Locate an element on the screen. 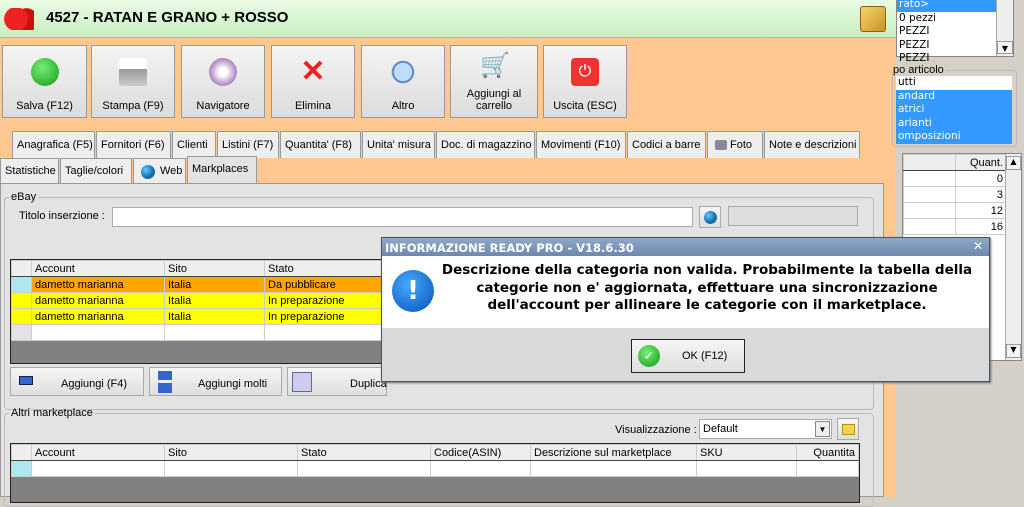  tab-quantita: Quantita' (F8) is located at coordinates (320, 144).